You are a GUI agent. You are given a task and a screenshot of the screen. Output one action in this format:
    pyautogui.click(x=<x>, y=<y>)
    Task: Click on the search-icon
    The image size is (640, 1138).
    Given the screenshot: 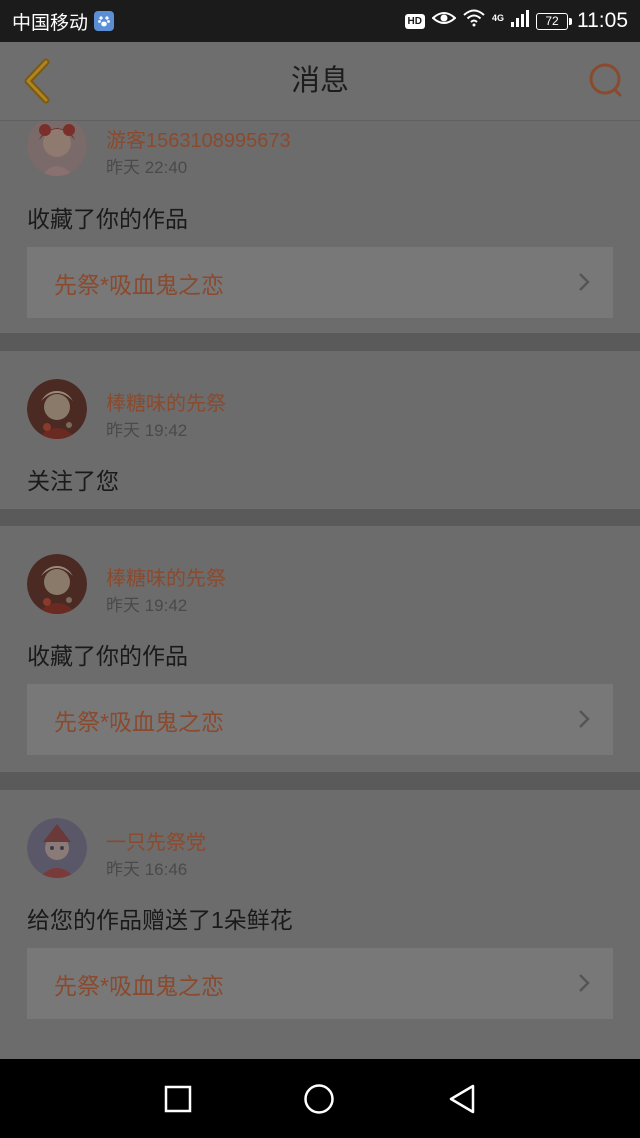 What is the action you would take?
    pyautogui.click(x=605, y=80)
    